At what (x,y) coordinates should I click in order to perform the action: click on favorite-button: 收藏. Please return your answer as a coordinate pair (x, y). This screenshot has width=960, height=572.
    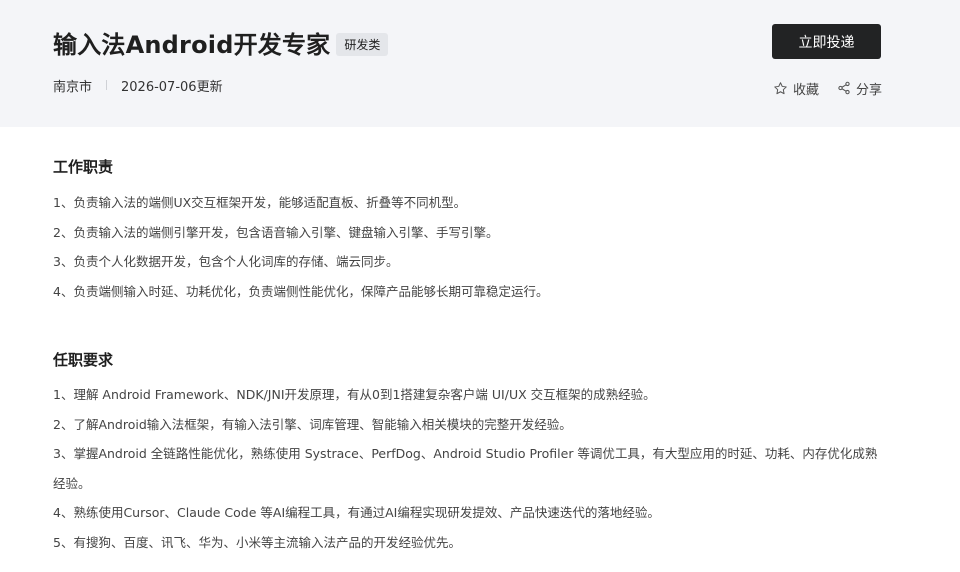
    Looking at the image, I should click on (796, 88).